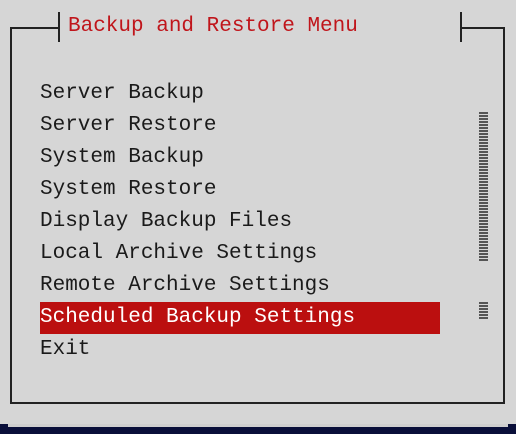 The image size is (516, 434). I want to click on menu-item-server-backup: Server Backup, so click(240, 94).